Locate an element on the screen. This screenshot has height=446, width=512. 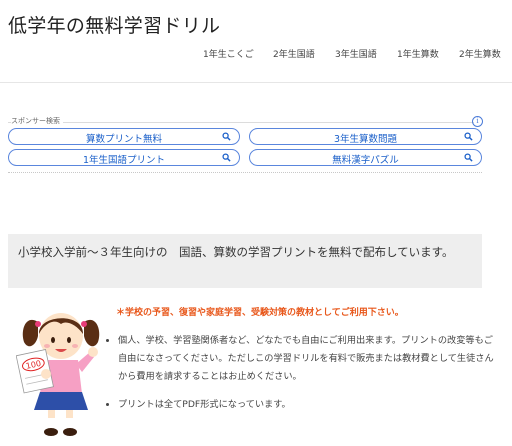
sponsor-link-math-print: 算数プリント無料 is located at coordinates (124, 136).